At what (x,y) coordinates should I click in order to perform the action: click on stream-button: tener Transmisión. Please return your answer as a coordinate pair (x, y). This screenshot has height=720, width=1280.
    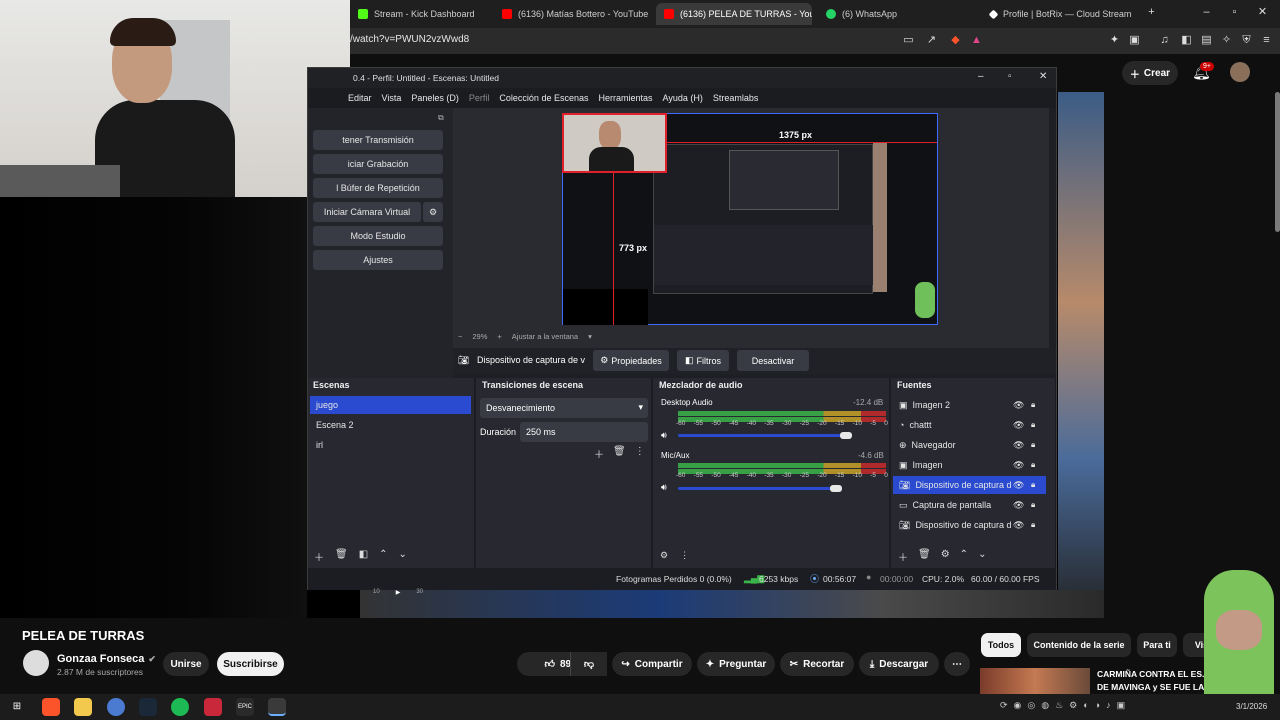
    Looking at the image, I should click on (378, 140).